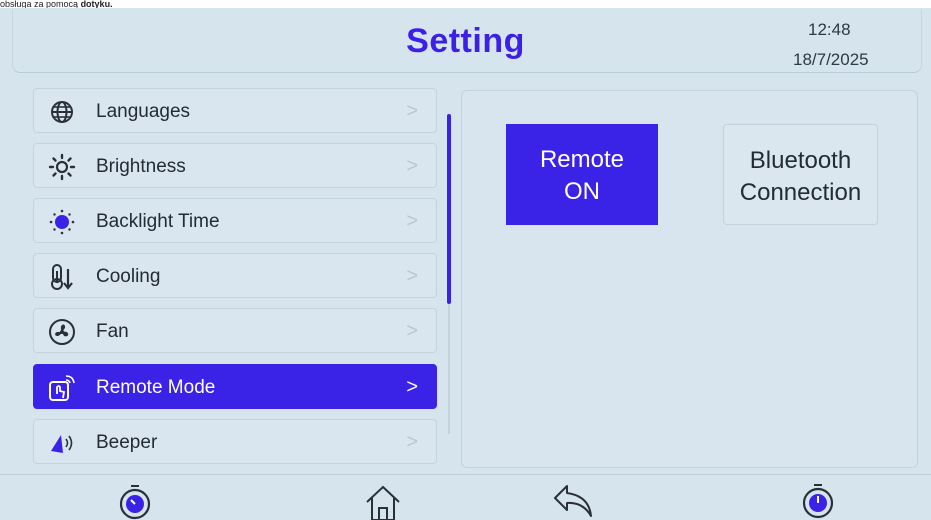  I want to click on menu-item-label: Beeper, so click(127, 442).